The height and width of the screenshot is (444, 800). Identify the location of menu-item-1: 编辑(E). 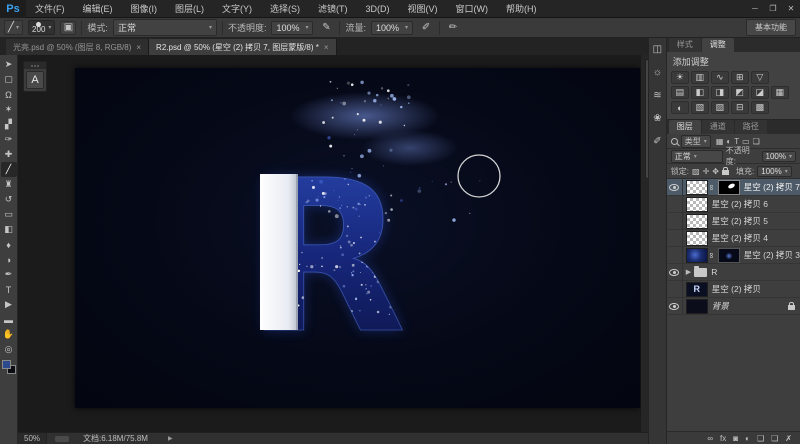
(98, 9).